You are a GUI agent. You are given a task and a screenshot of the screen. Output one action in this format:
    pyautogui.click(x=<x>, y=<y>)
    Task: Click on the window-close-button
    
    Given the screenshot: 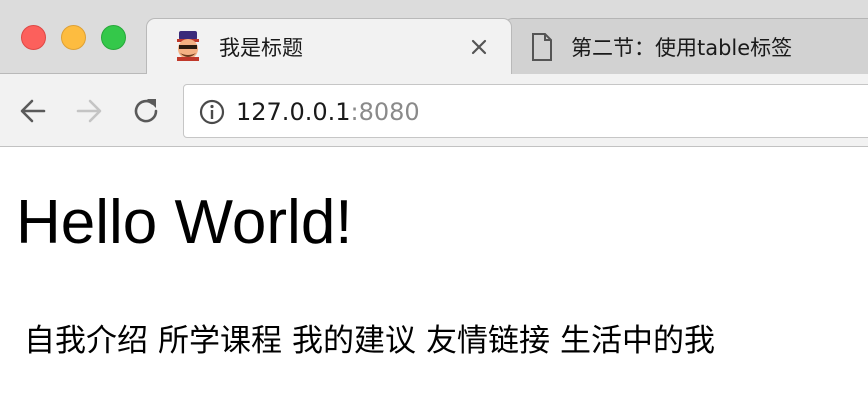 What is the action you would take?
    pyautogui.click(x=33, y=37)
    